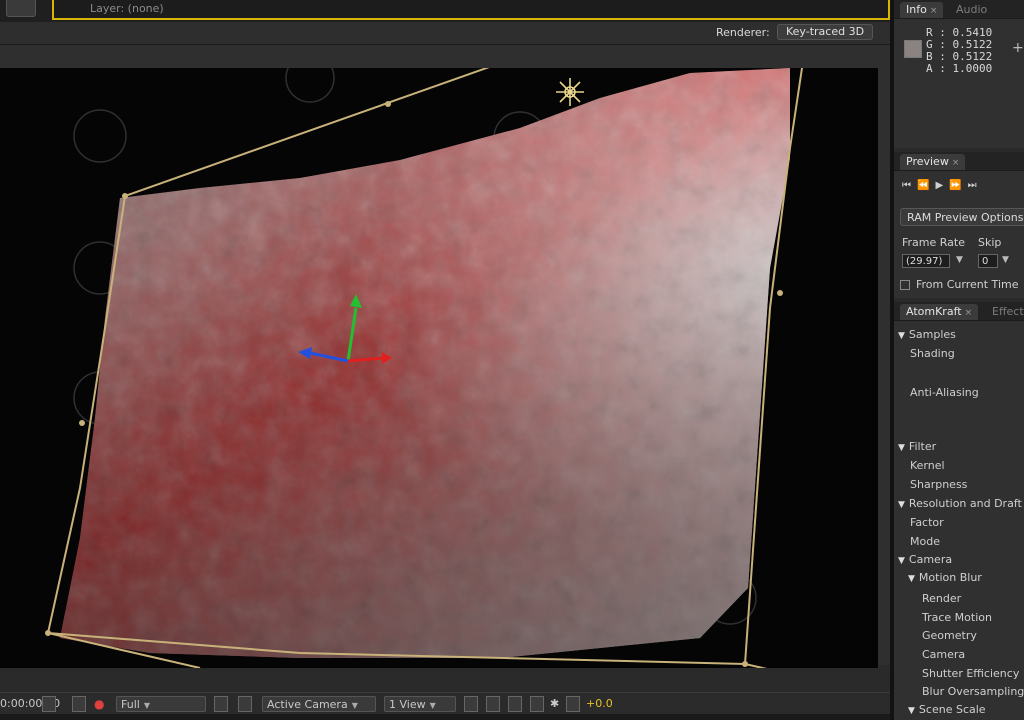 The image size is (1024, 720). I want to click on group-samples-label: Samples, so click(932, 334).